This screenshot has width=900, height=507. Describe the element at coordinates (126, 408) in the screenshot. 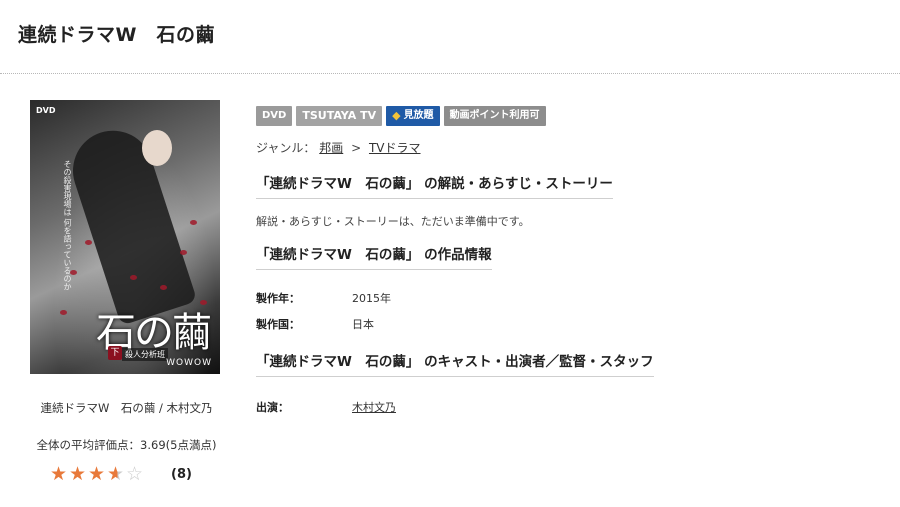

I see `item-caption: 連続ドラマW 石の繭 / 木村文乃` at that location.